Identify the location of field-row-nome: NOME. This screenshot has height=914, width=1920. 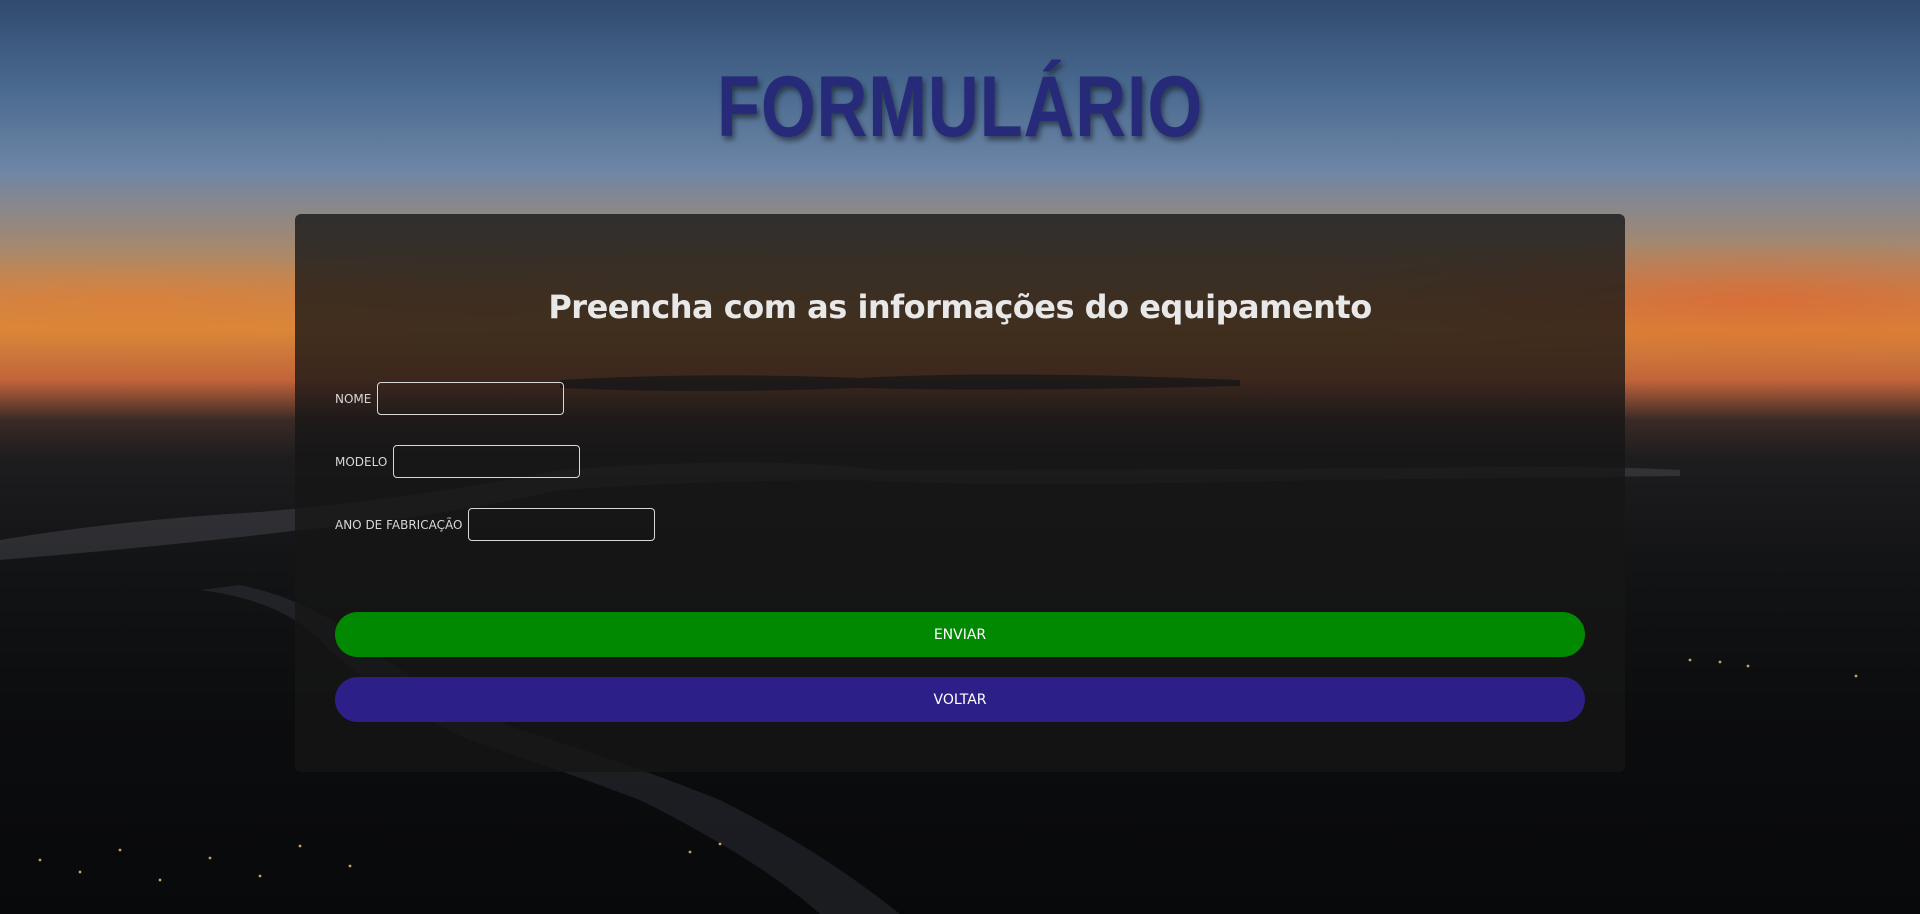
(450, 398).